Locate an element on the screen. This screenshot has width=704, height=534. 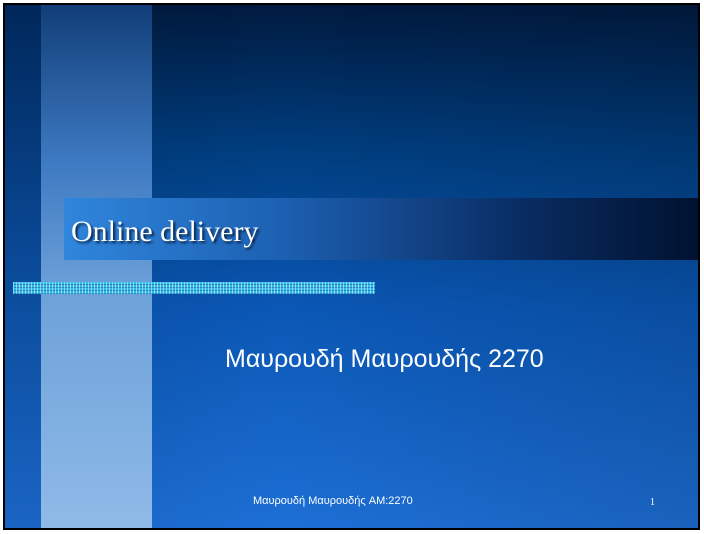
slide-footer: Μαυρουδή Μαυρουδής AM:2270 is located at coordinates (333, 501).